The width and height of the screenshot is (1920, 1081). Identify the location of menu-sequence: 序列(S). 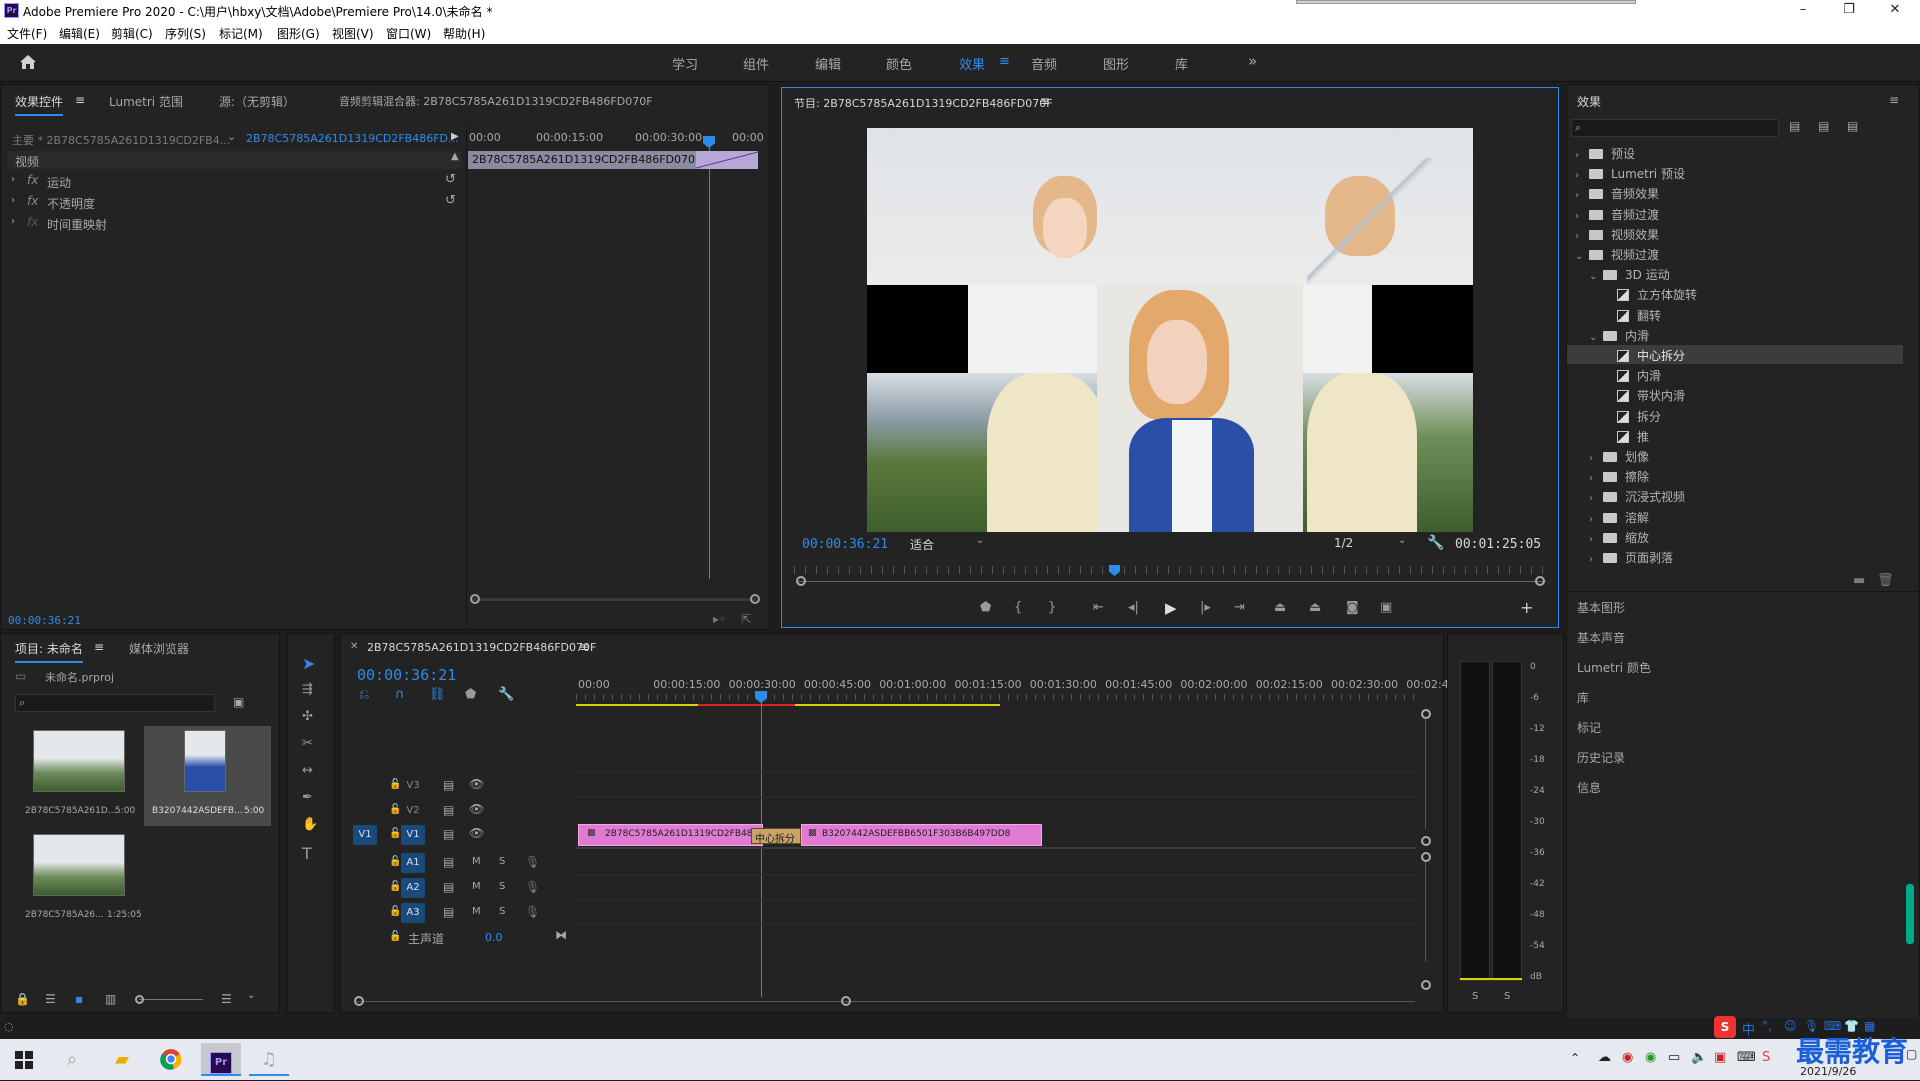
(185, 33).